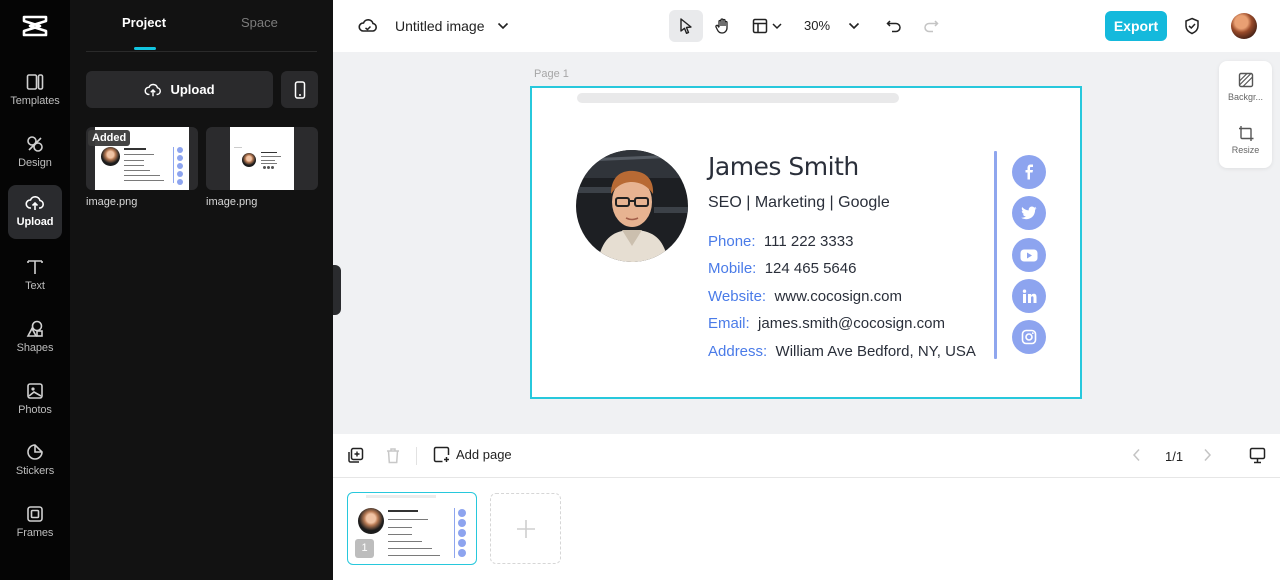 Image resolution: width=1280 pixels, height=580 pixels. Describe the element at coordinates (1136, 26) in the screenshot. I see `export-button: Export` at that location.